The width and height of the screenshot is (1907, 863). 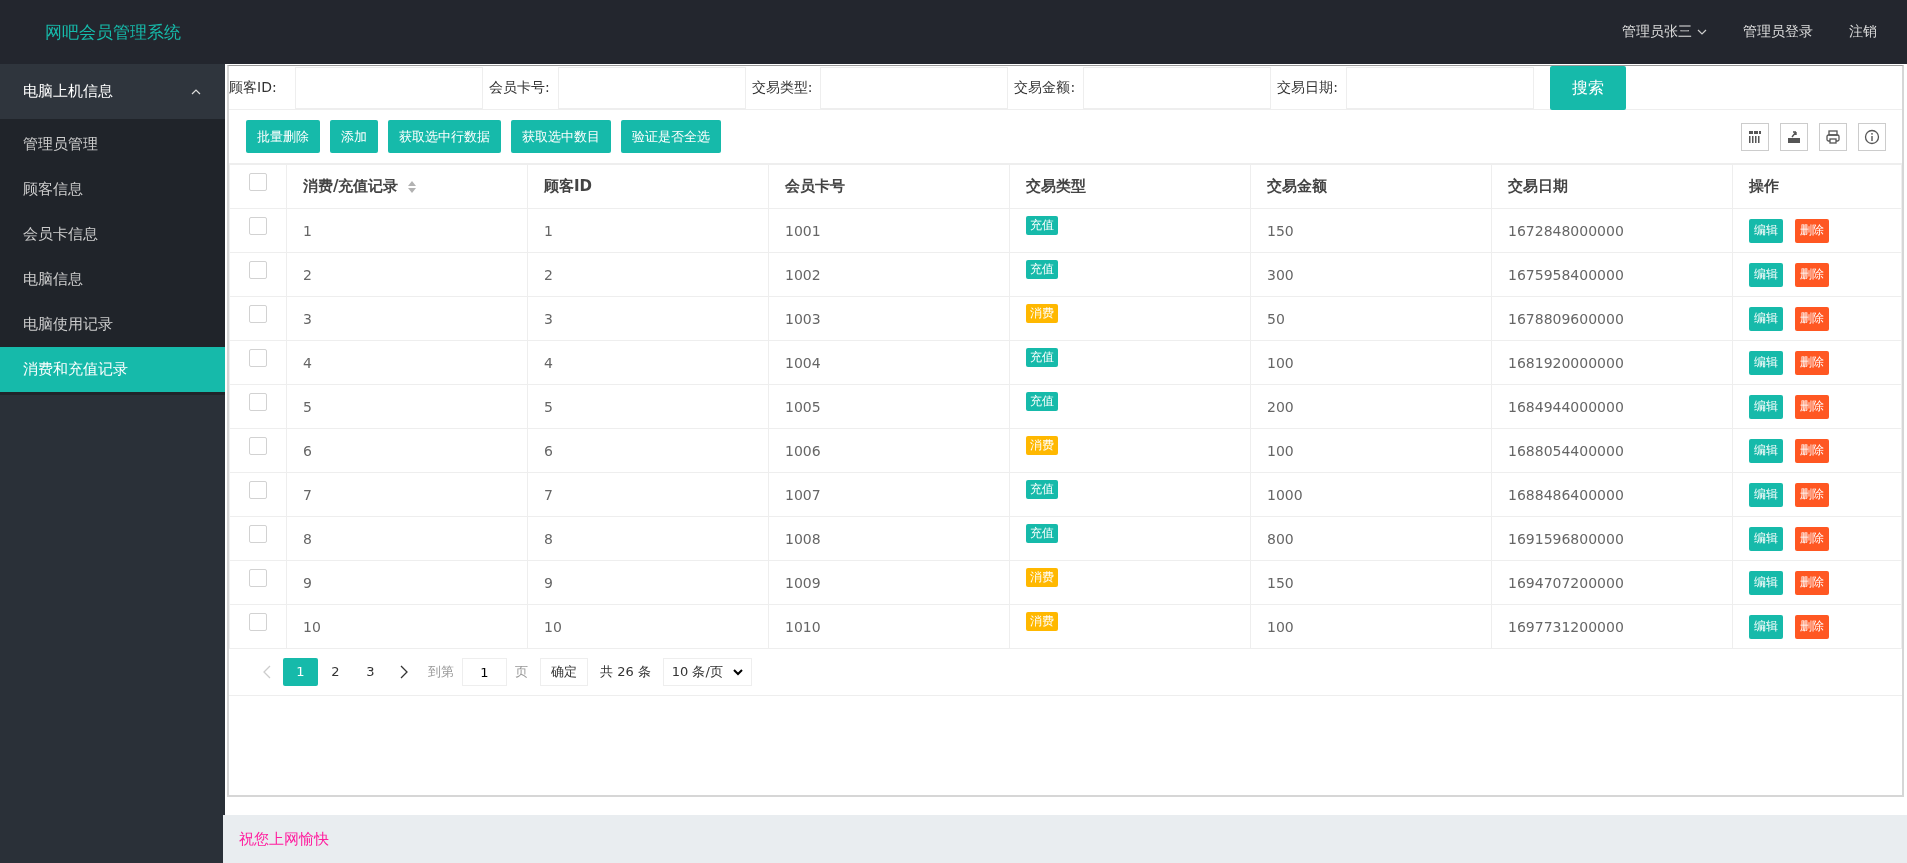 What do you see at coordinates (444, 136) in the screenshot?
I see `toolbar-button: 获取选中行数据` at bounding box center [444, 136].